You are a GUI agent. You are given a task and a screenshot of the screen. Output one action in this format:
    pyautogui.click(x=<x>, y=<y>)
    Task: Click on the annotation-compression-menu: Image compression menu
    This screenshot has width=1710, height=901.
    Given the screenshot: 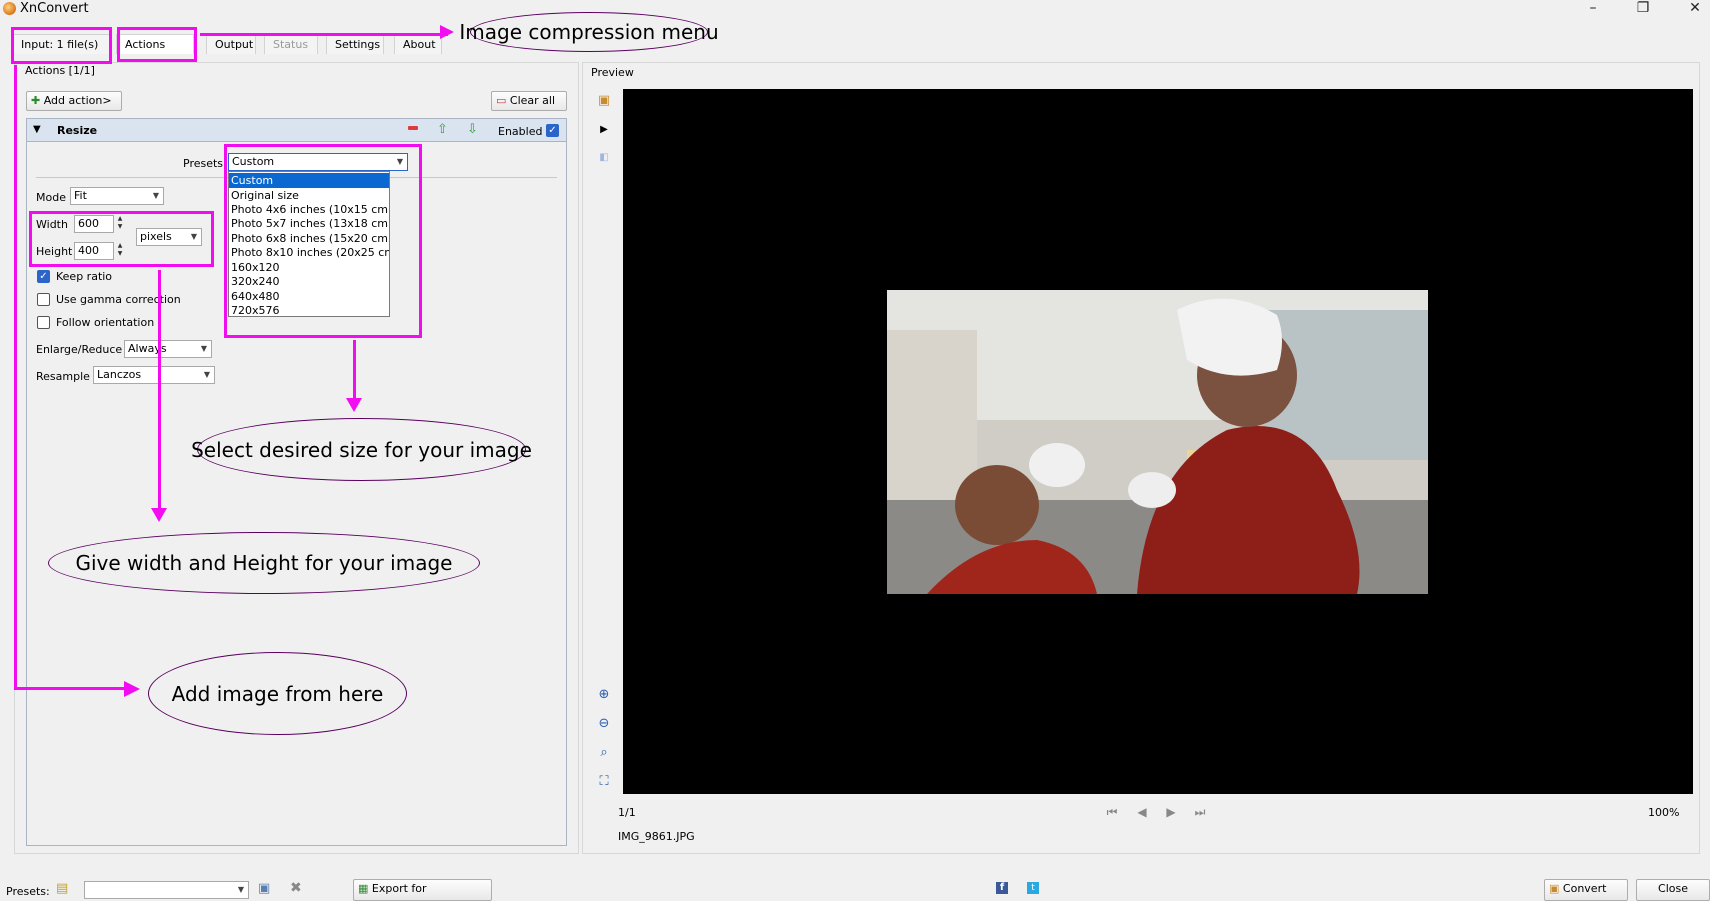 What is the action you would take?
    pyautogui.click(x=589, y=32)
    